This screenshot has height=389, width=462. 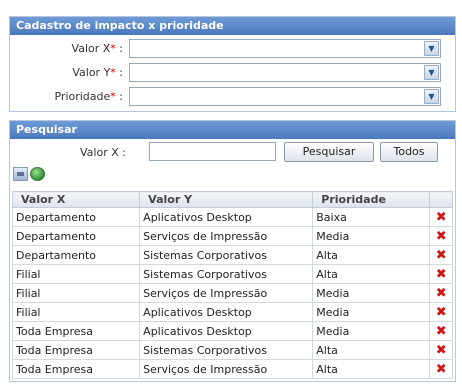 I want to click on prioridade-label: Prioridade* :, so click(x=88, y=96).